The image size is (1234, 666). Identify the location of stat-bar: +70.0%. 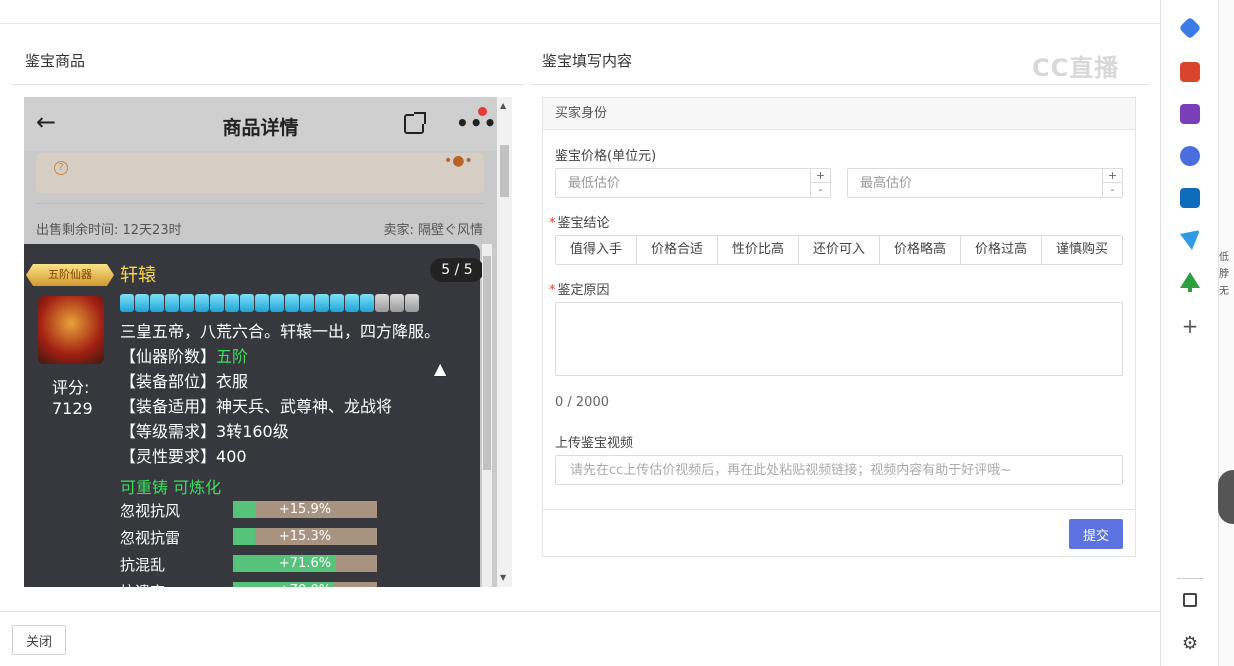
(305, 584).